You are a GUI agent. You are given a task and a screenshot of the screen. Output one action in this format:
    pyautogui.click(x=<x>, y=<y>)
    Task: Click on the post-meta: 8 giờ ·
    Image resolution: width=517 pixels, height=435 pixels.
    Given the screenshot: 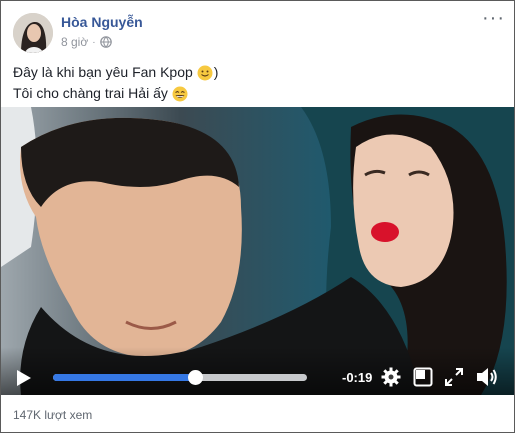 What is the action you would take?
    pyautogui.click(x=86, y=42)
    